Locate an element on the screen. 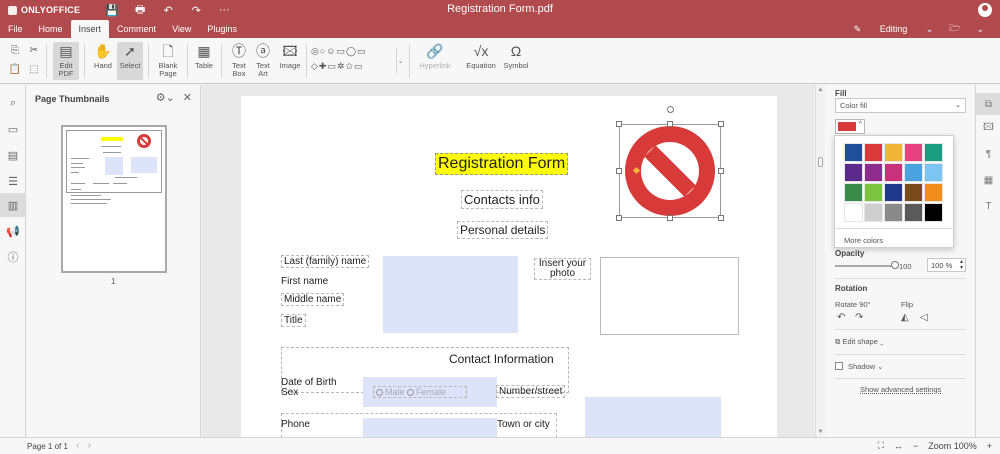  edit-shape-button: ⧉ Edit shape ⌄ is located at coordinates (859, 342).